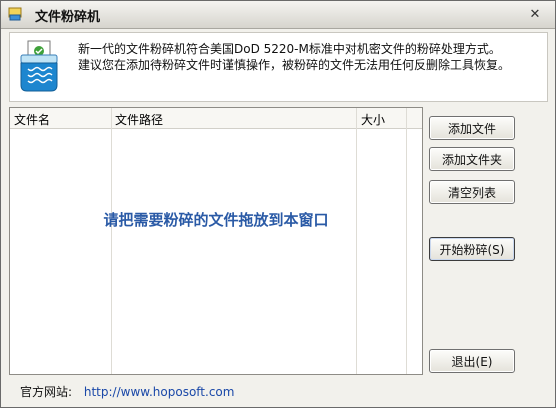 The height and width of the screenshot is (408, 556). I want to click on footer: 官方网站: http://www.hoposoft.com, so click(127, 391).